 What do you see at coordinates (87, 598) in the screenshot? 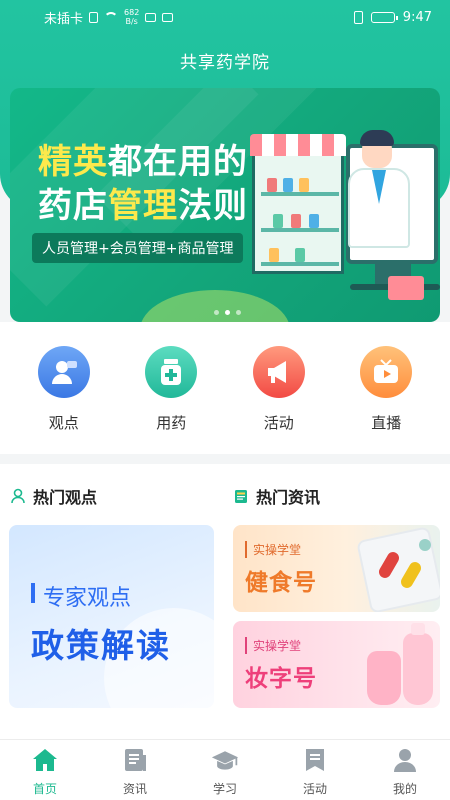
I see `card-subtitle: 专家观点` at bounding box center [87, 598].